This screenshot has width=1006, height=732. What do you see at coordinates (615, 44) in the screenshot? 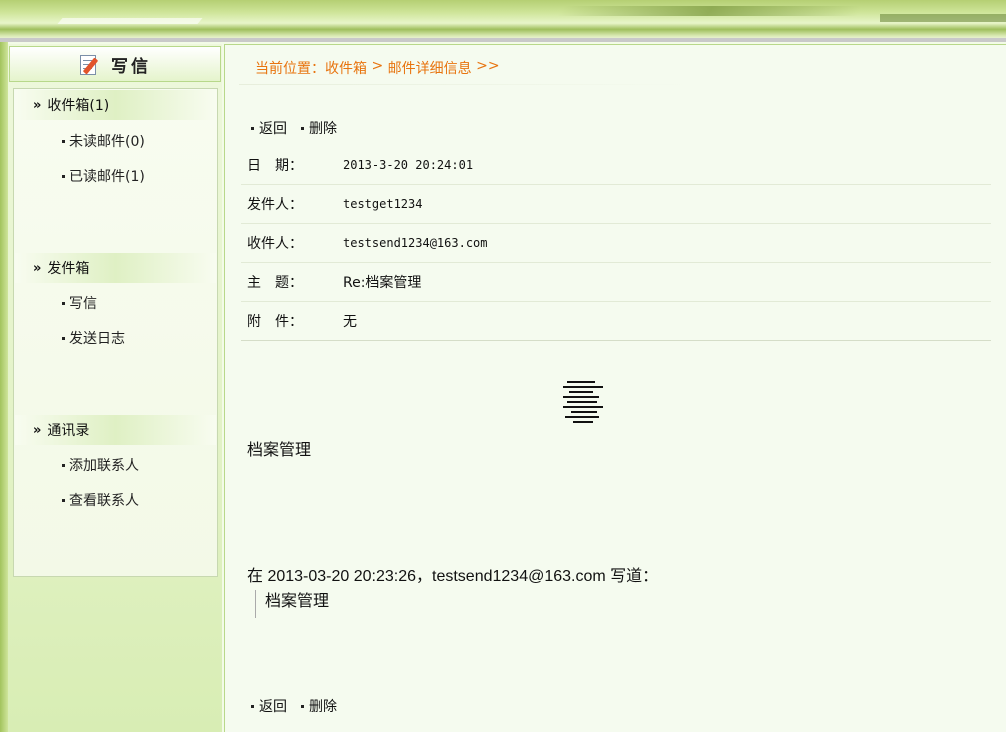
I see `panel-border` at bounding box center [615, 44].